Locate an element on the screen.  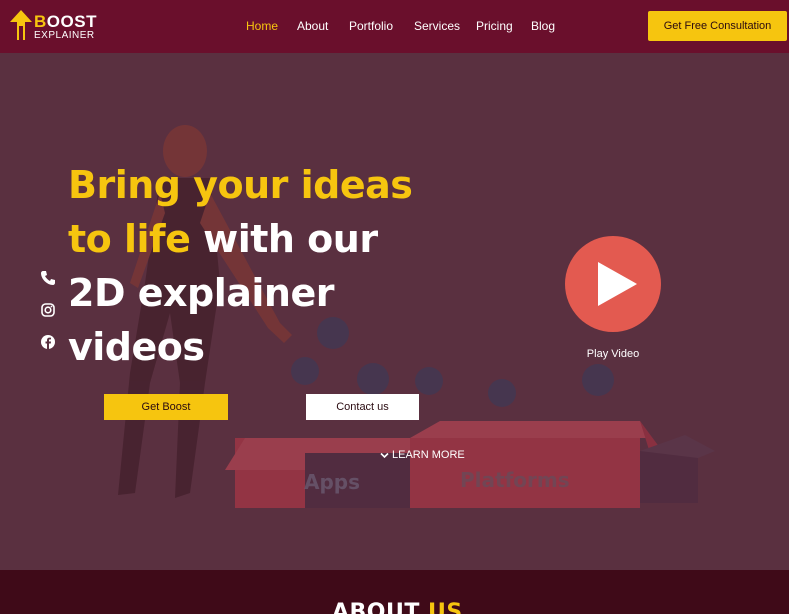
play-video-label: Play Video is located at coordinates (613, 354).